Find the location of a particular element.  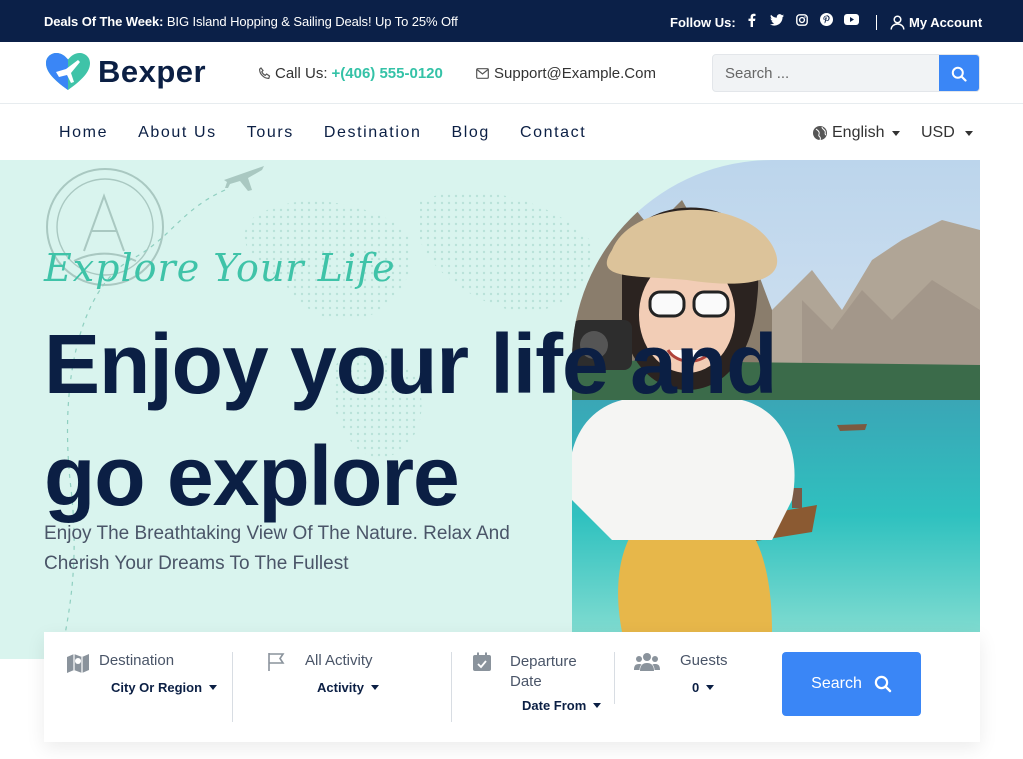

language-label: English is located at coordinates (858, 132).